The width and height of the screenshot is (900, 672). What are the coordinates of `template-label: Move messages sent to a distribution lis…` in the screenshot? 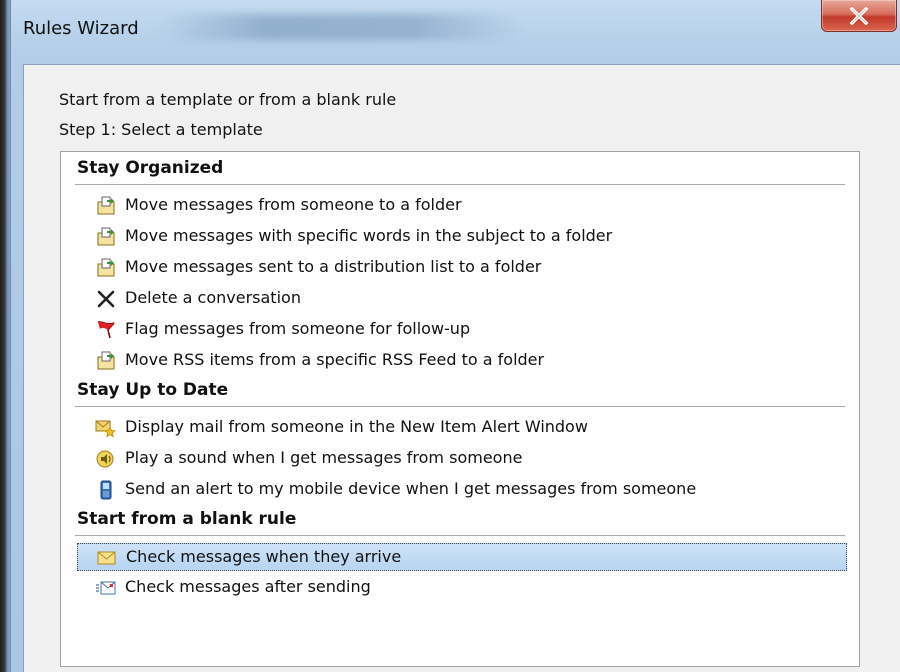 It's located at (333, 266).